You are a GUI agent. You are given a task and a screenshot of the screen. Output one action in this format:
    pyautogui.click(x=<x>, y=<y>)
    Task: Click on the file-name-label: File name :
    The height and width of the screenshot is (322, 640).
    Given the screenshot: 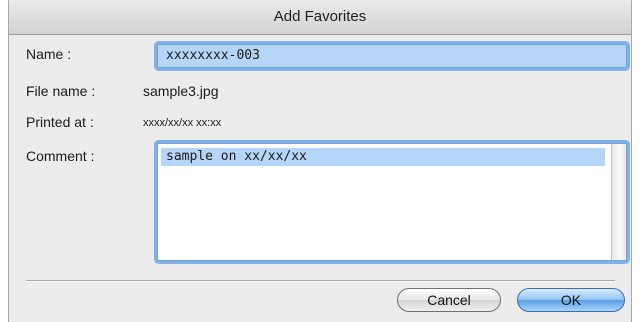 What is the action you would take?
    pyautogui.click(x=61, y=91)
    